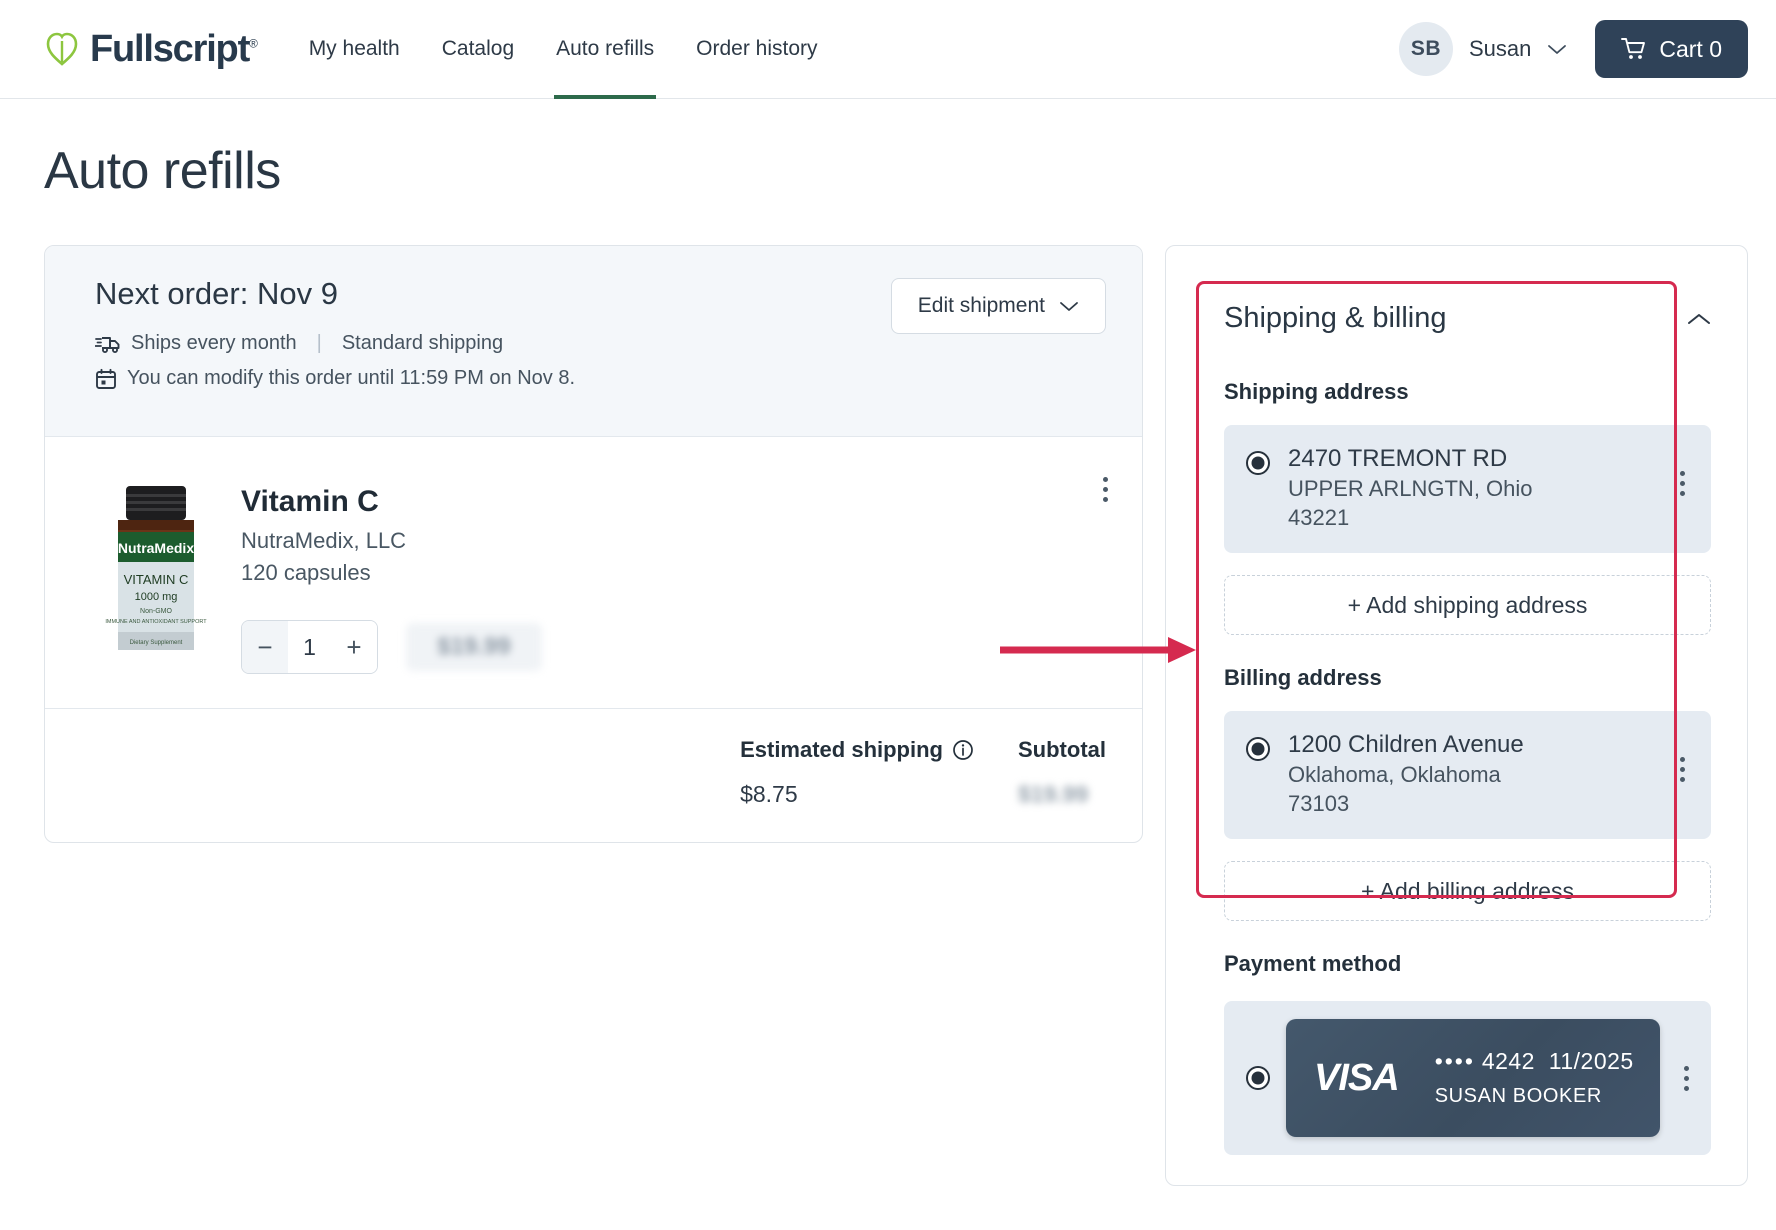  I want to click on brand-trademark: ®, so click(253, 42).